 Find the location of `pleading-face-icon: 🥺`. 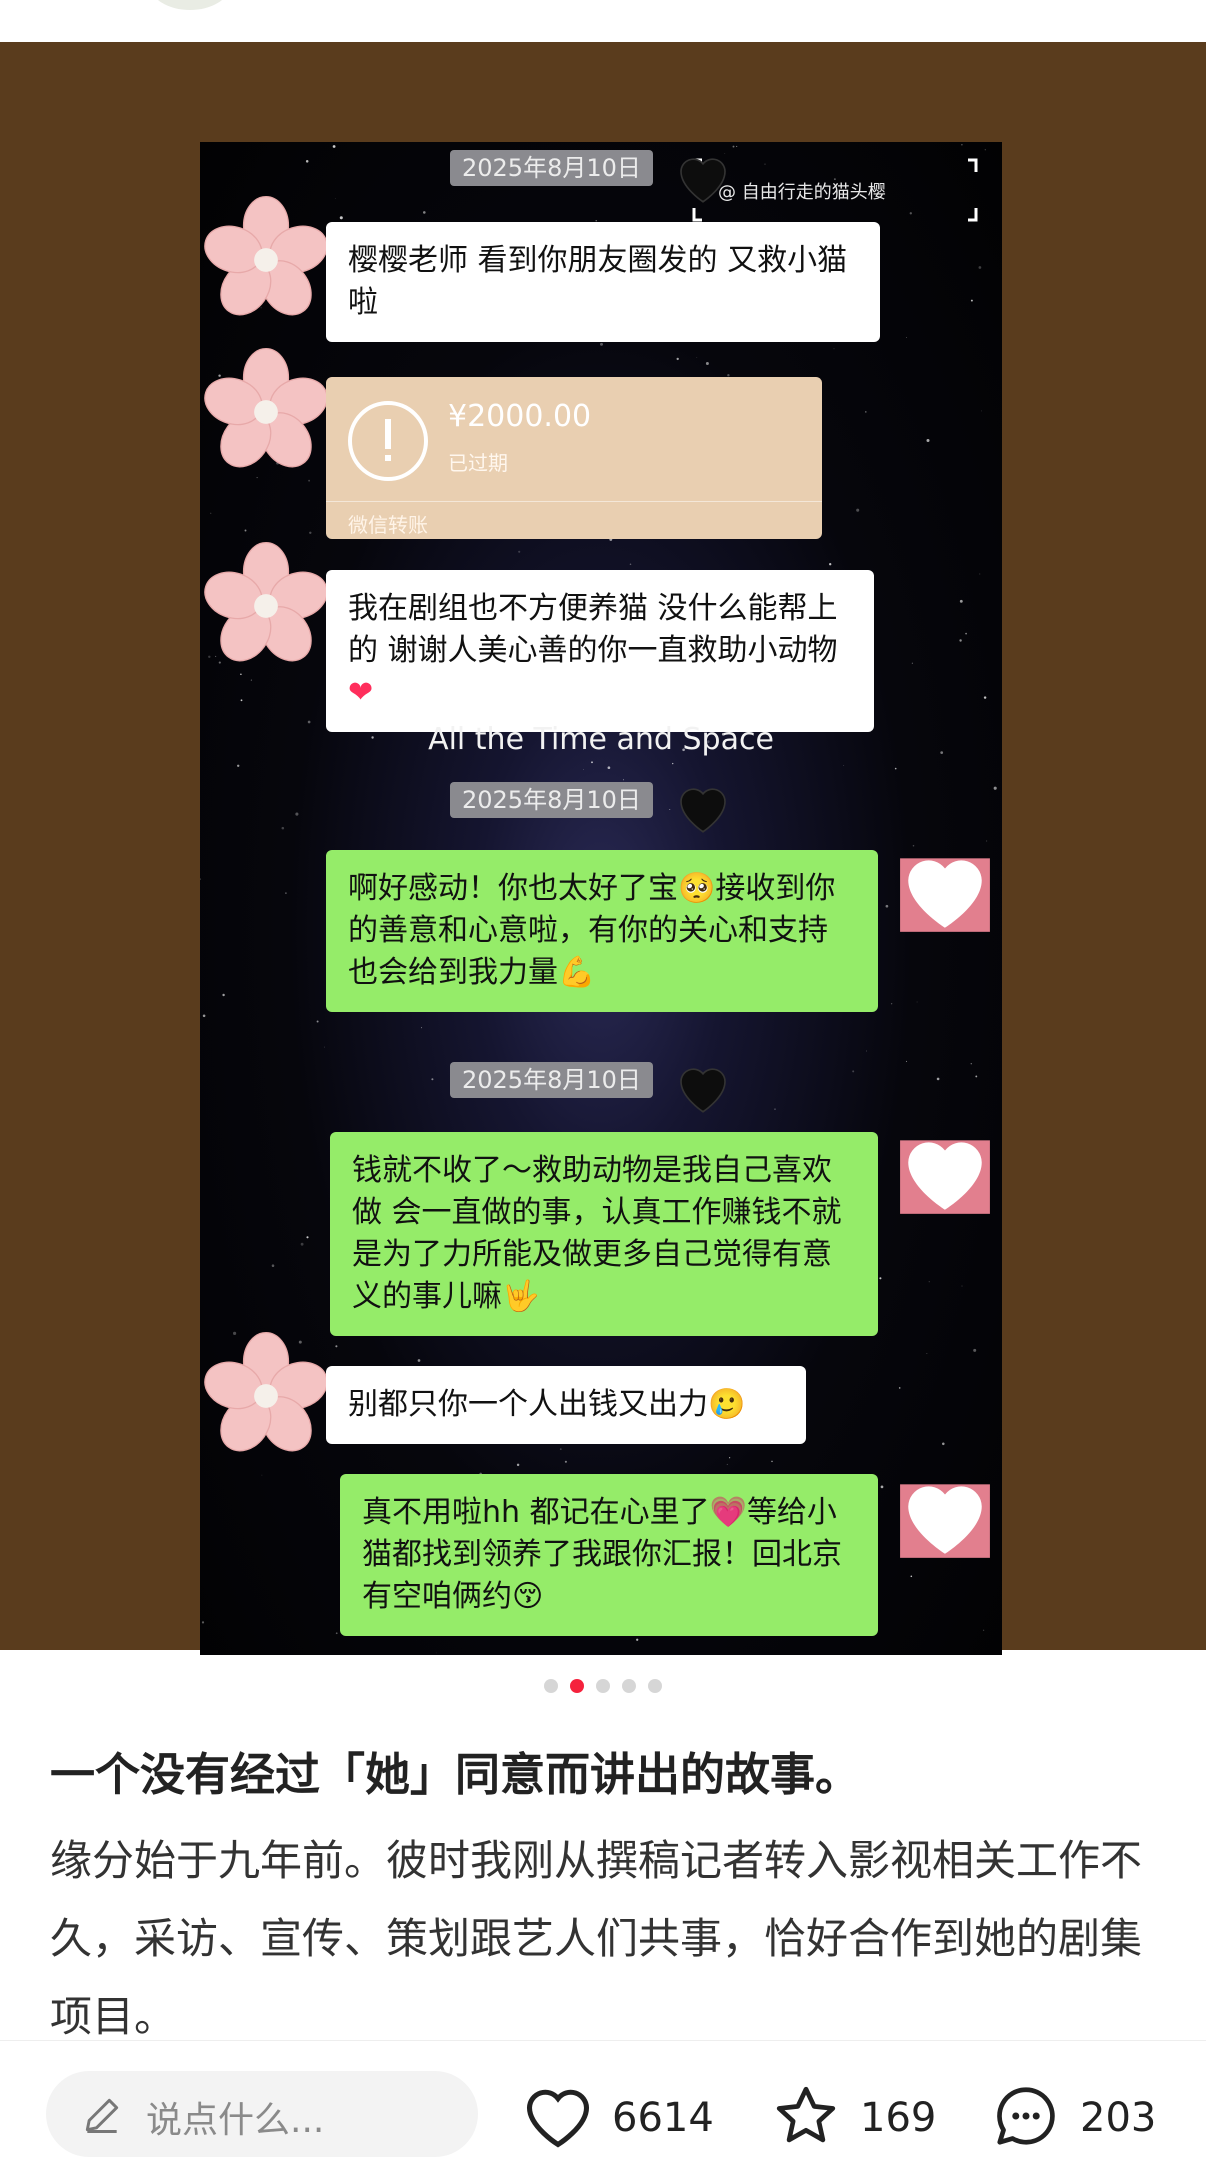

pleading-face-icon: 🥺 is located at coordinates (697, 888).